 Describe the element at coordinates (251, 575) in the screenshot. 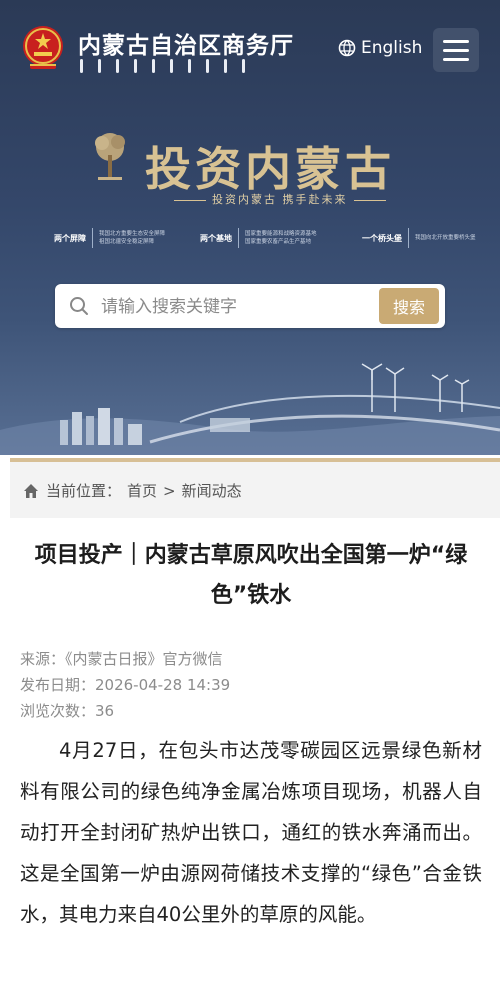

I see `article-title: 项目投产｜内蒙古草原风吹出全国第一炉“绿色”铁水` at that location.